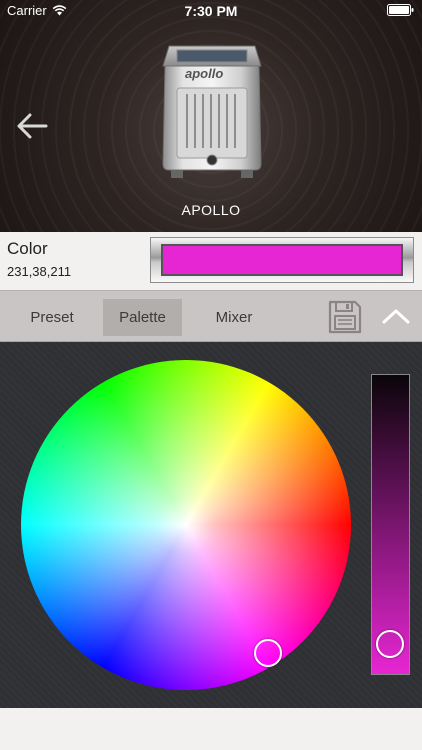 This screenshot has height=750, width=422. What do you see at coordinates (212, 111) in the screenshot?
I see `device-image` at bounding box center [212, 111].